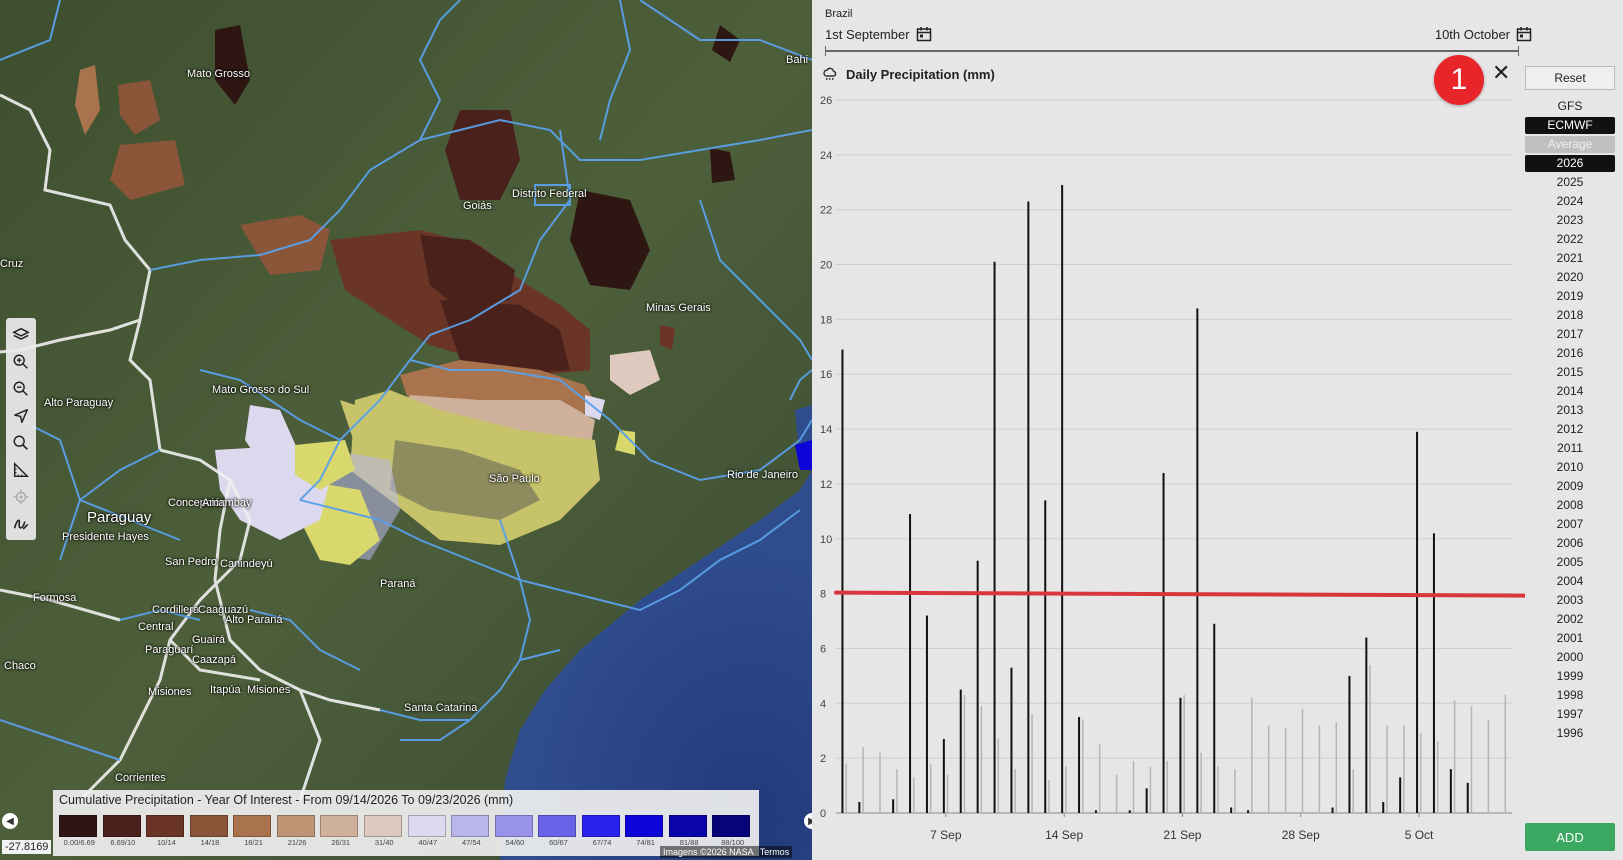 This screenshot has width=1623, height=860. Describe the element at coordinates (79, 842) in the screenshot. I see `legend-swatch-label: 0.00/6.69` at that location.